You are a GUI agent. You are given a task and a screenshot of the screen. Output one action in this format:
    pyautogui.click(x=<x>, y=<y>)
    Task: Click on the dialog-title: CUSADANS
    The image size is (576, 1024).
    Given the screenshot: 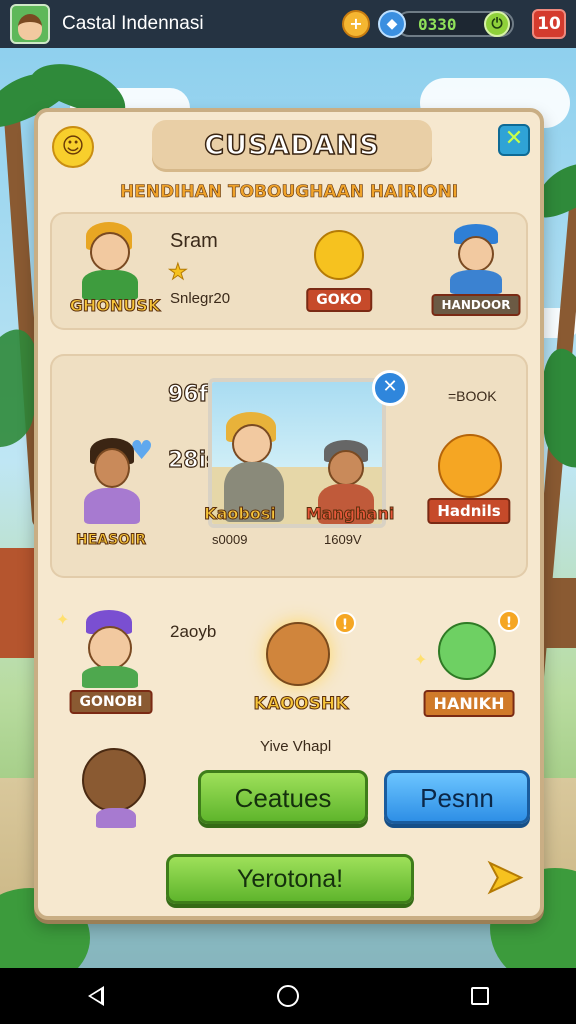 What is the action you would take?
    pyautogui.click(x=292, y=145)
    